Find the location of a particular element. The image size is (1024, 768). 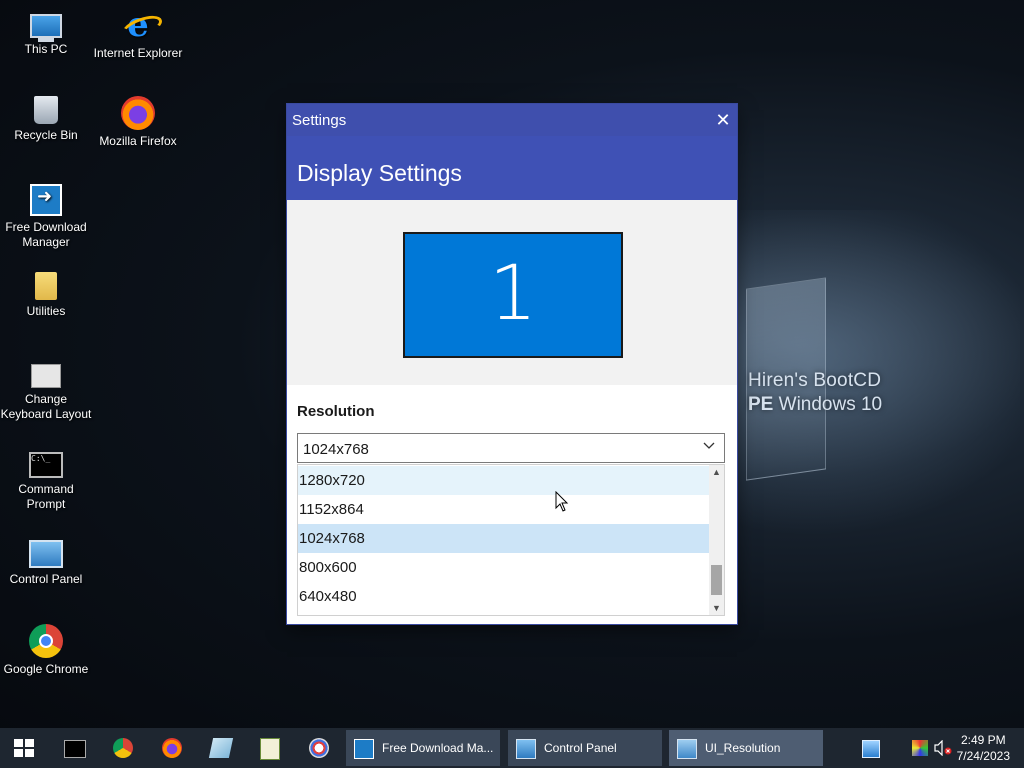

desktop-icon-google-chrome: Google Chrome is located at coordinates (46, 650).